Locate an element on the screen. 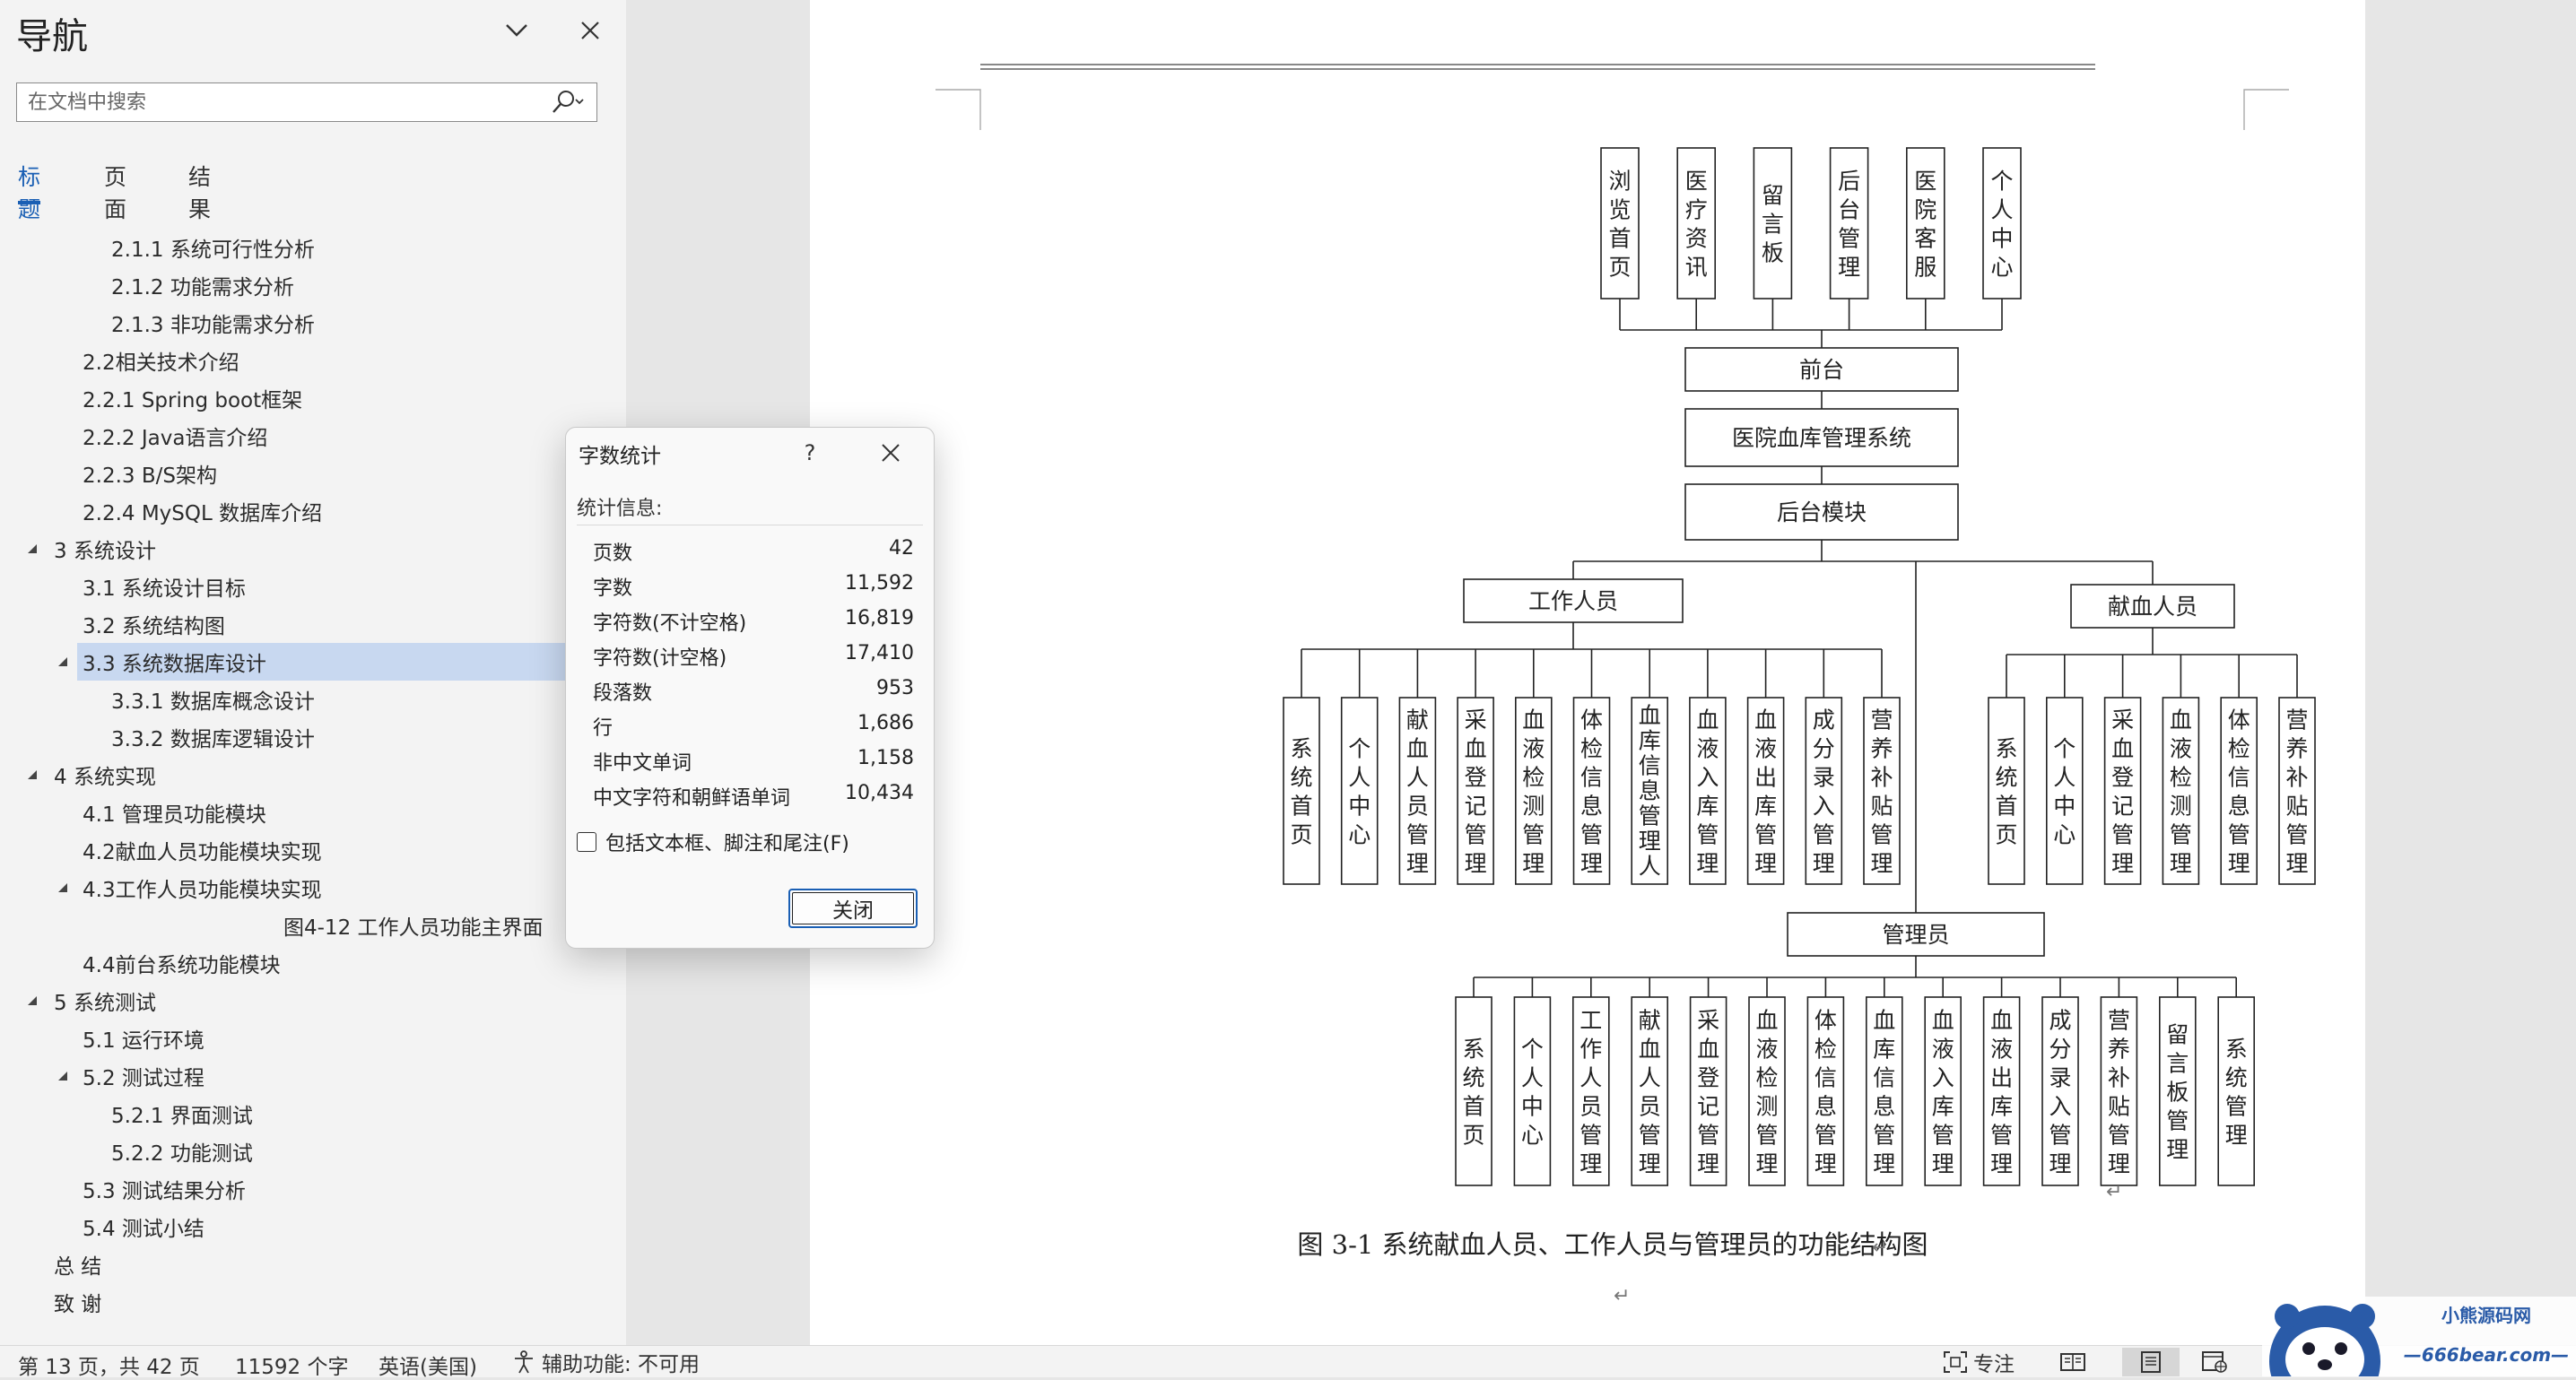 Image resolution: width=2576 pixels, height=1380 pixels. tab-results: 结果 is located at coordinates (199, 191).